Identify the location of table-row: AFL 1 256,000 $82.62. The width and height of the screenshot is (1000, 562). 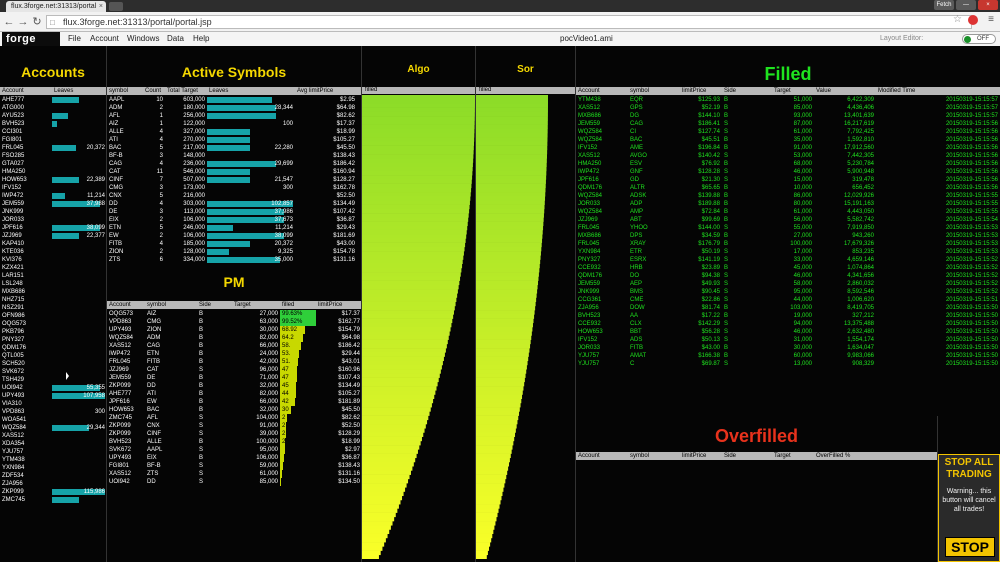
(234, 116).